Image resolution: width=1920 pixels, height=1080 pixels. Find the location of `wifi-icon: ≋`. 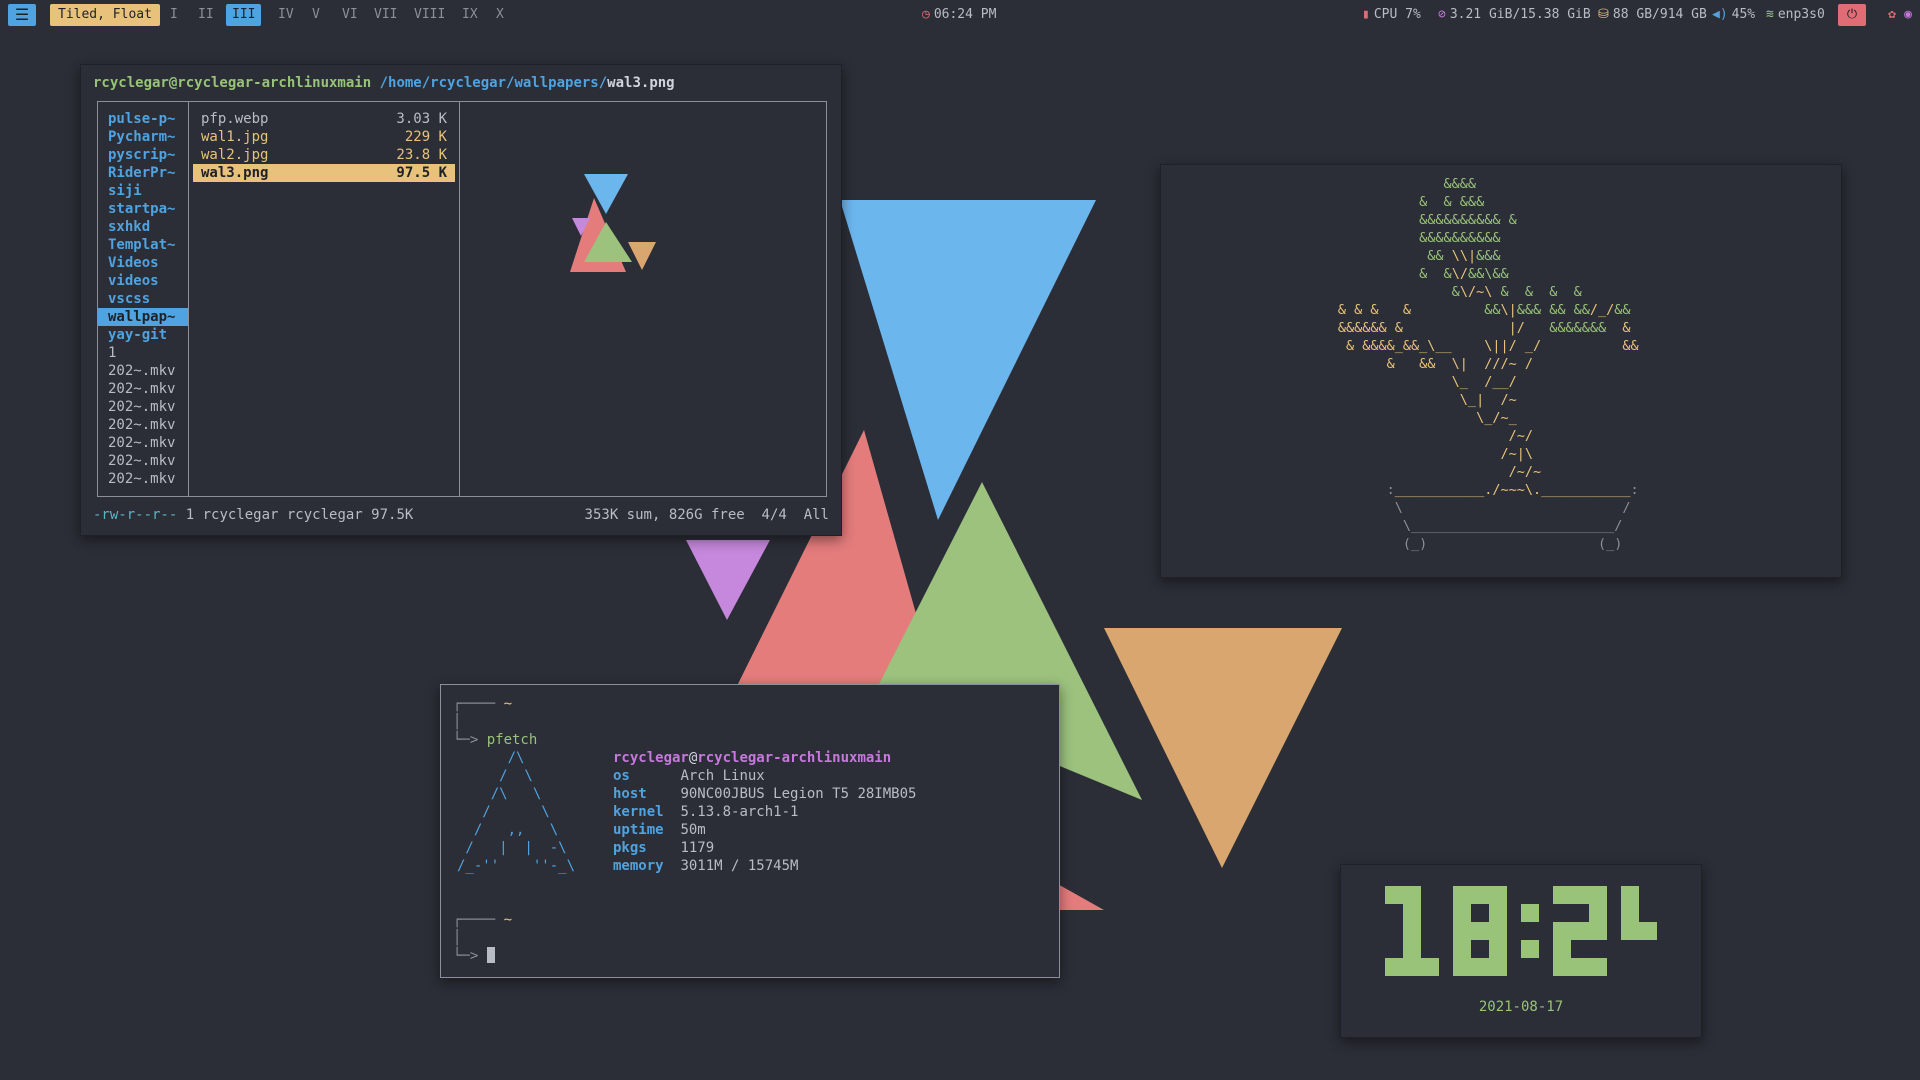

wifi-icon: ≋ is located at coordinates (1770, 14).